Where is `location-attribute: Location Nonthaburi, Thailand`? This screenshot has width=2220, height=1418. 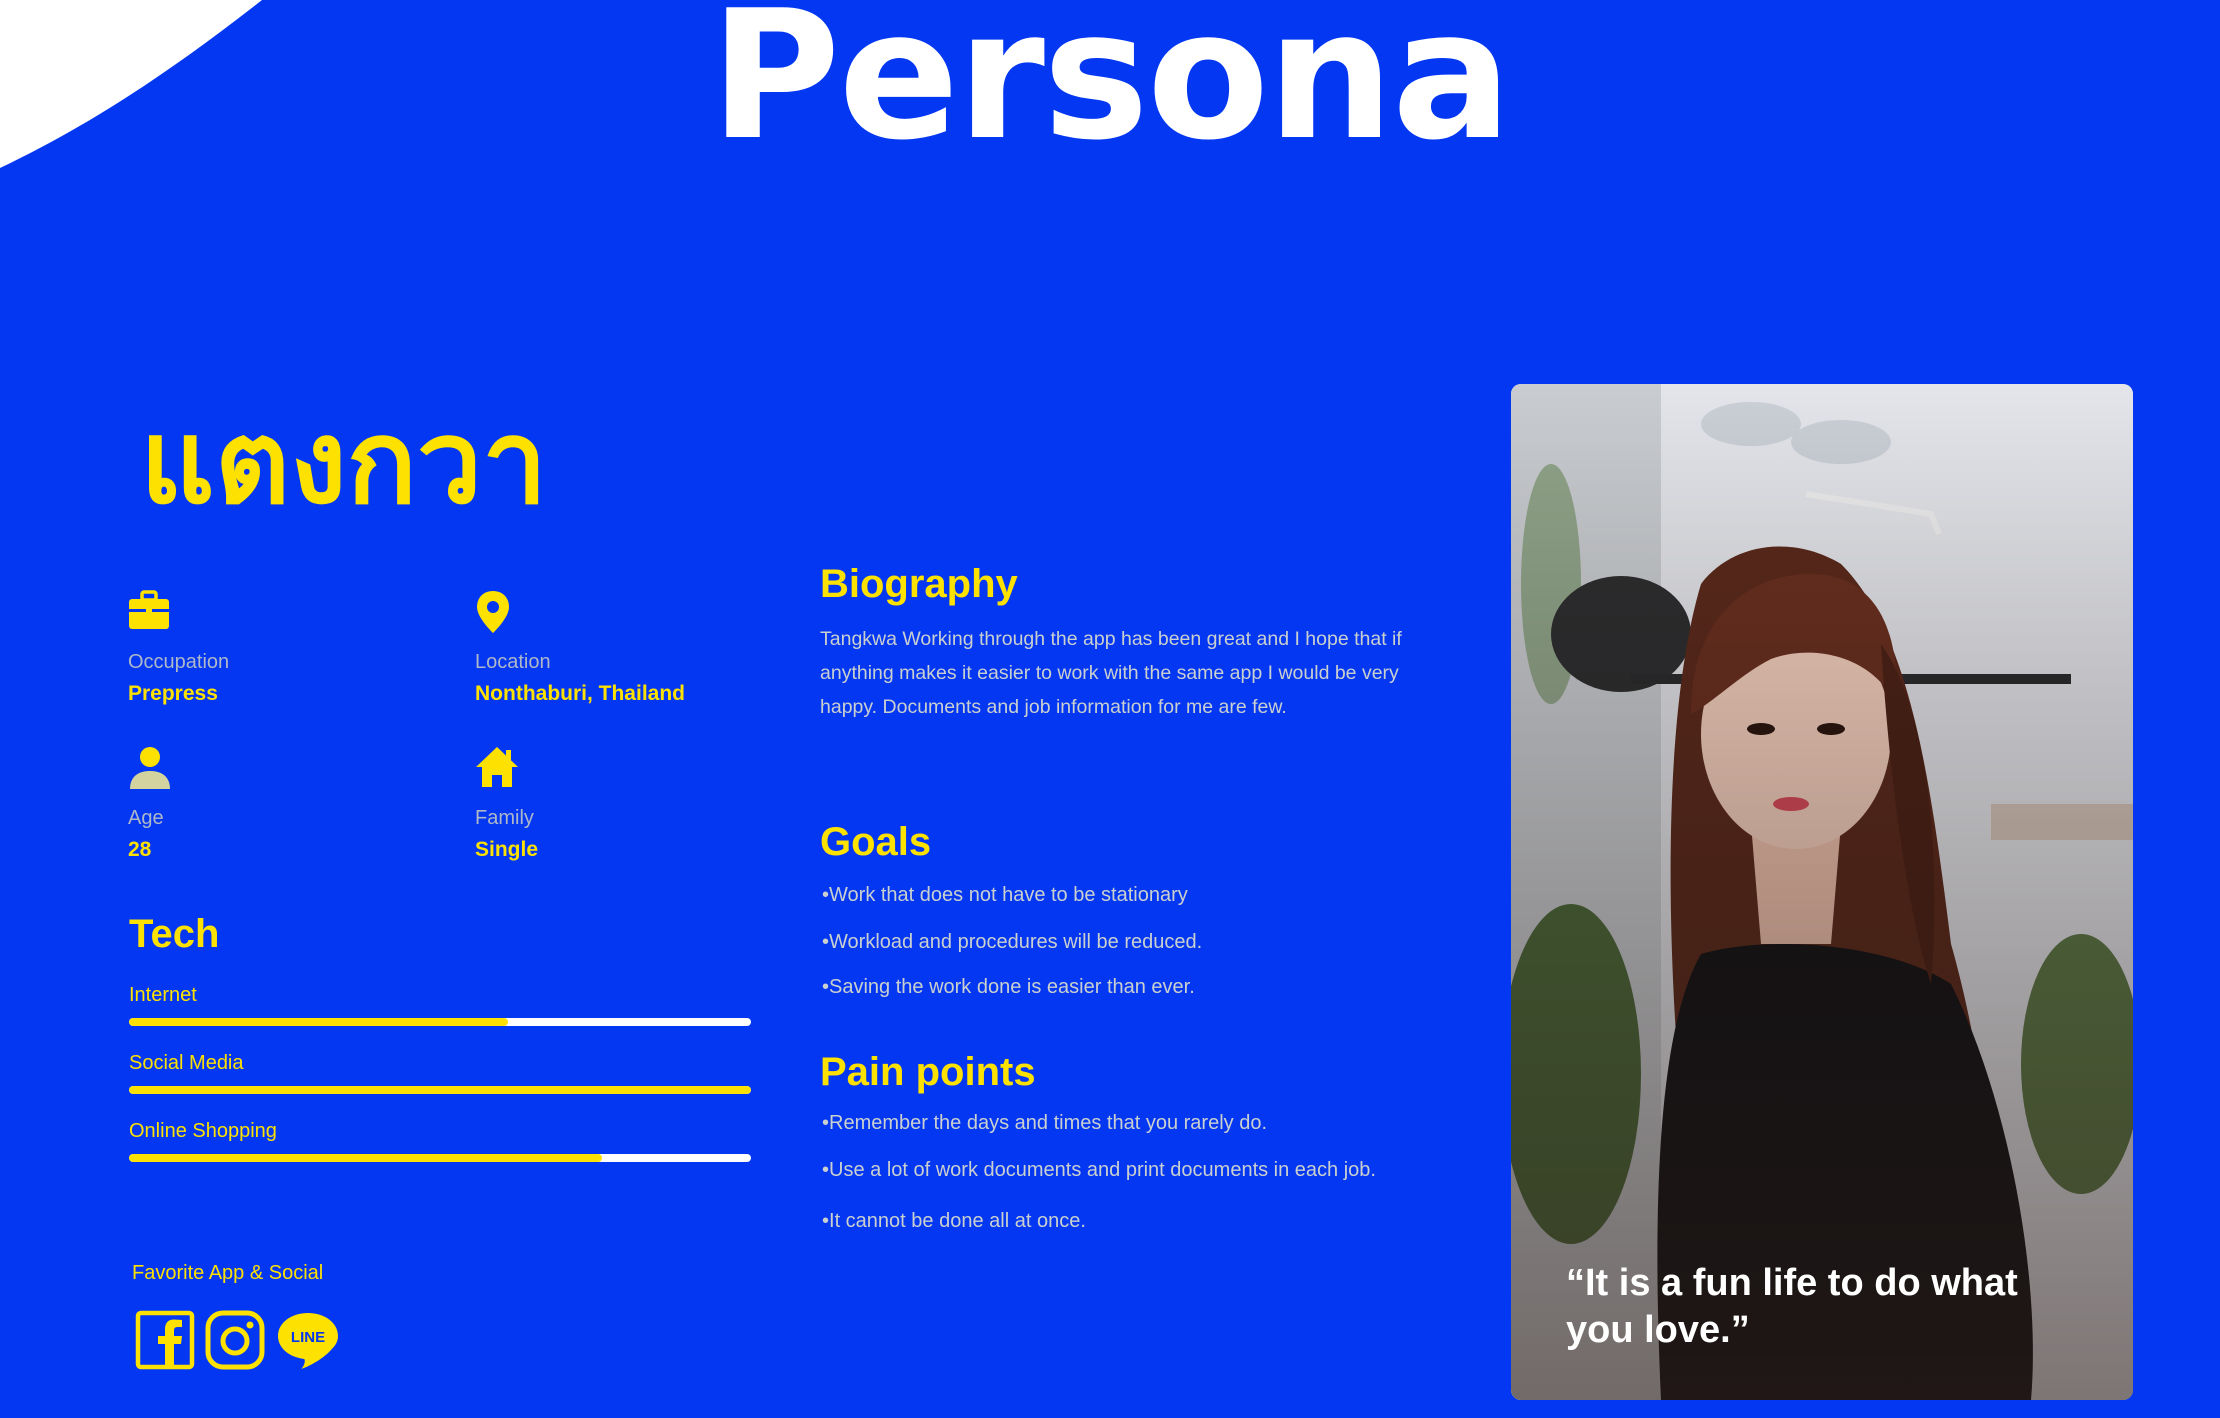 location-attribute: Location Nonthaburi, Thailand is located at coordinates (580, 651).